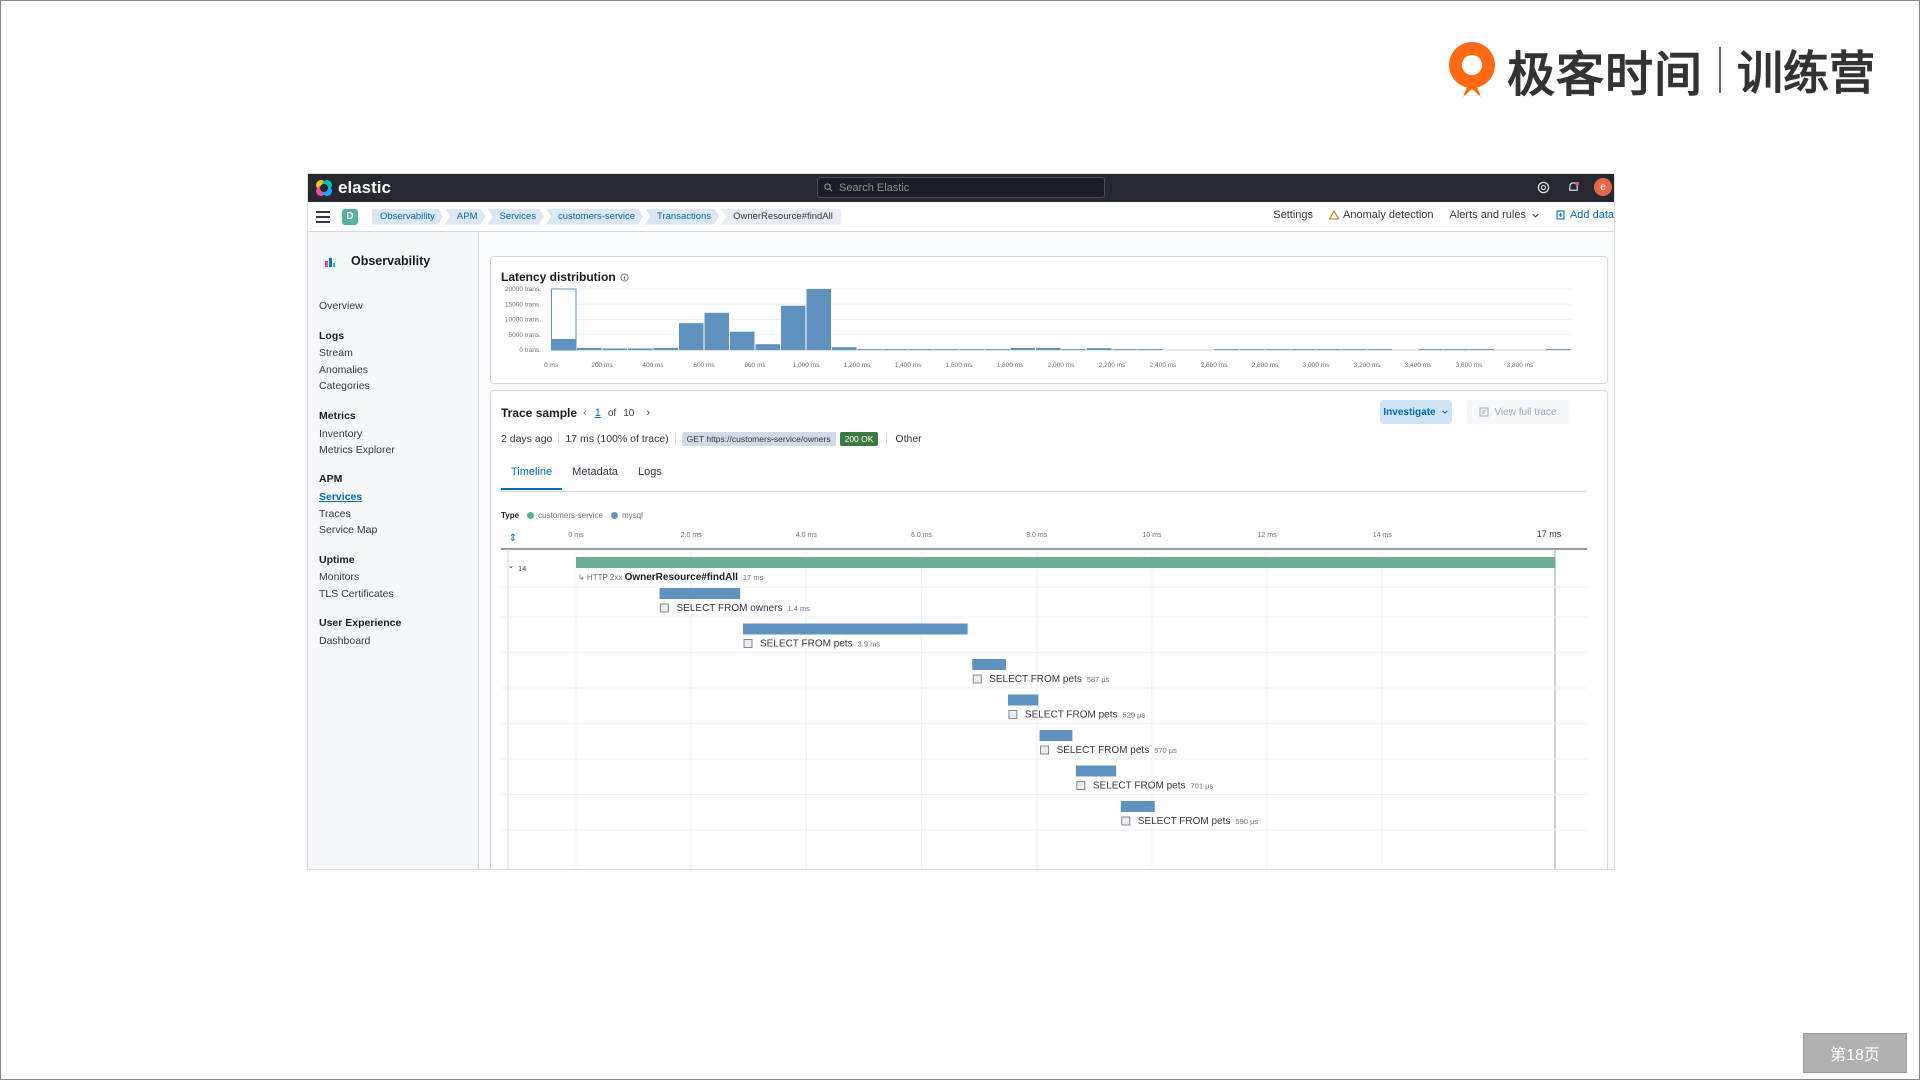  I want to click on elastic-logo-icon, so click(324, 188).